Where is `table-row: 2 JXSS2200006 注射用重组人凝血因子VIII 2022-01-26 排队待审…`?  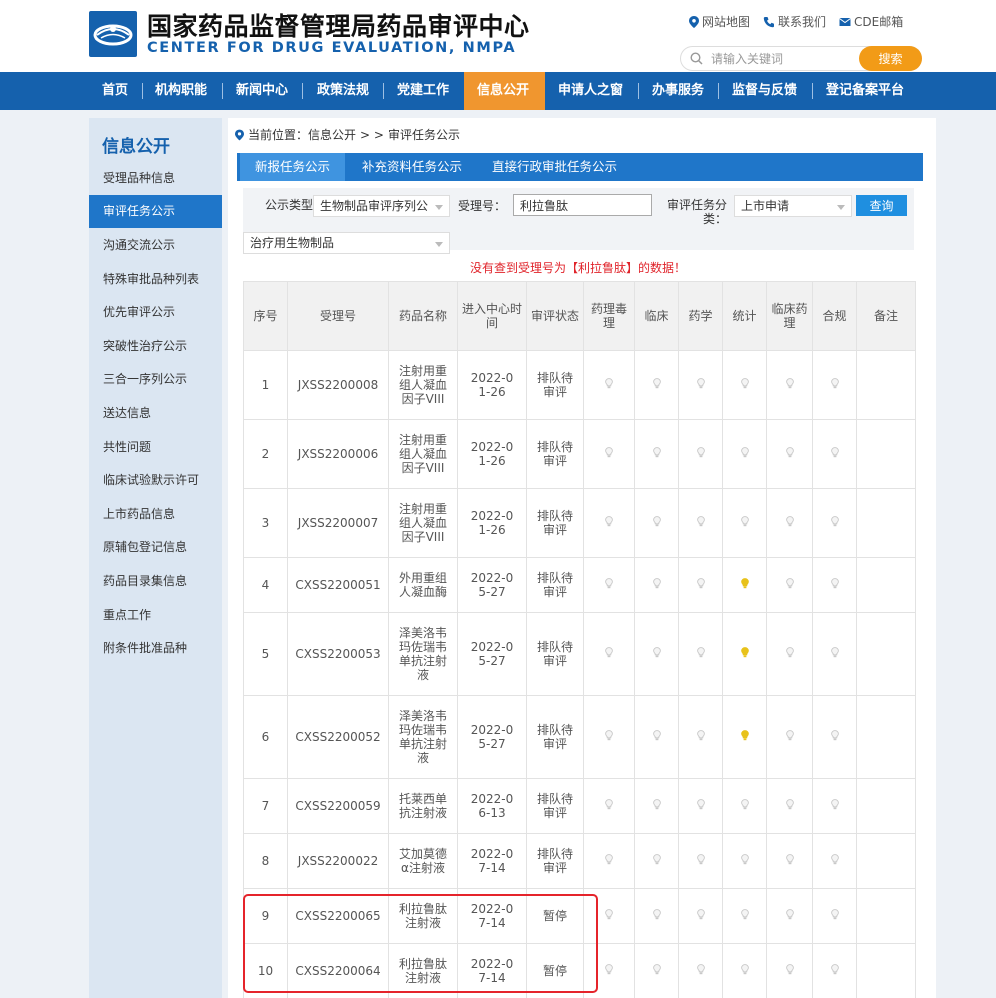
table-row: 2 JXSS2200006 注射用重组人凝血因子VIII 2022-01-26 排队待审… is located at coordinates (579, 454).